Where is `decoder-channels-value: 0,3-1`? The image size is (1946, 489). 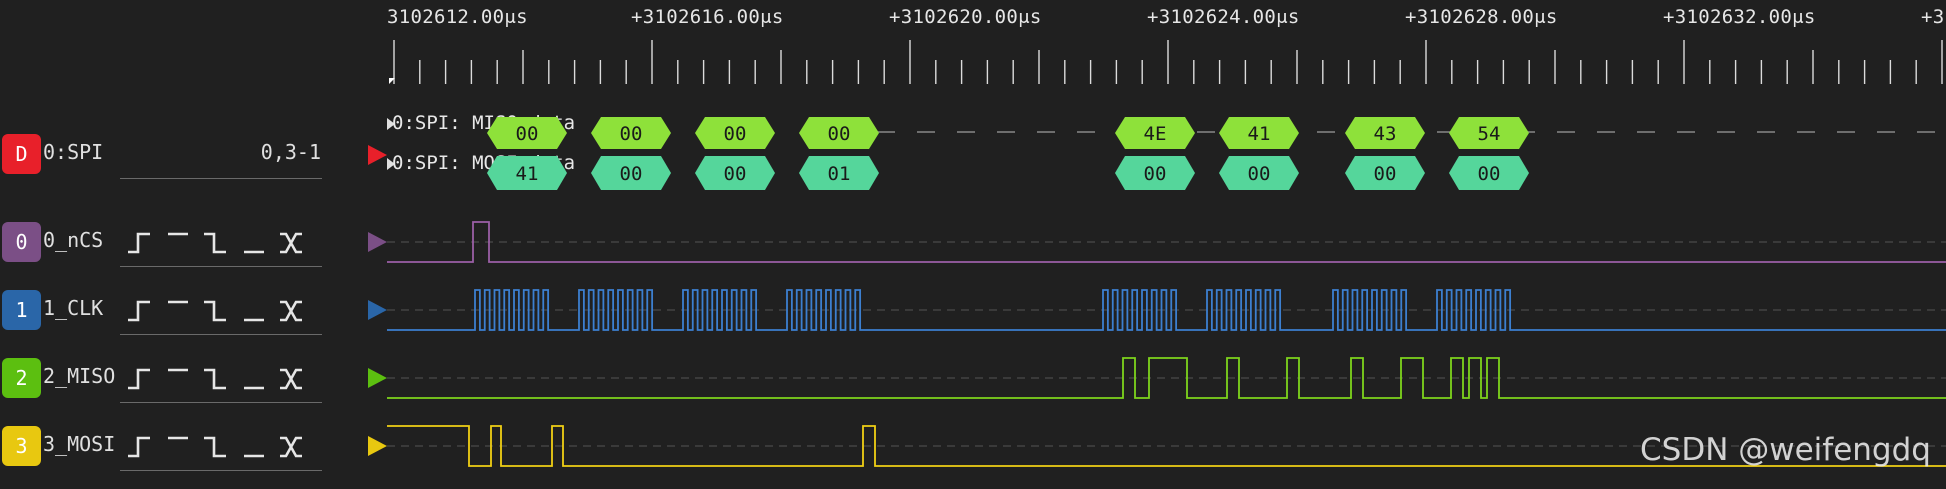 decoder-channels-value: 0,3-1 is located at coordinates (290, 152).